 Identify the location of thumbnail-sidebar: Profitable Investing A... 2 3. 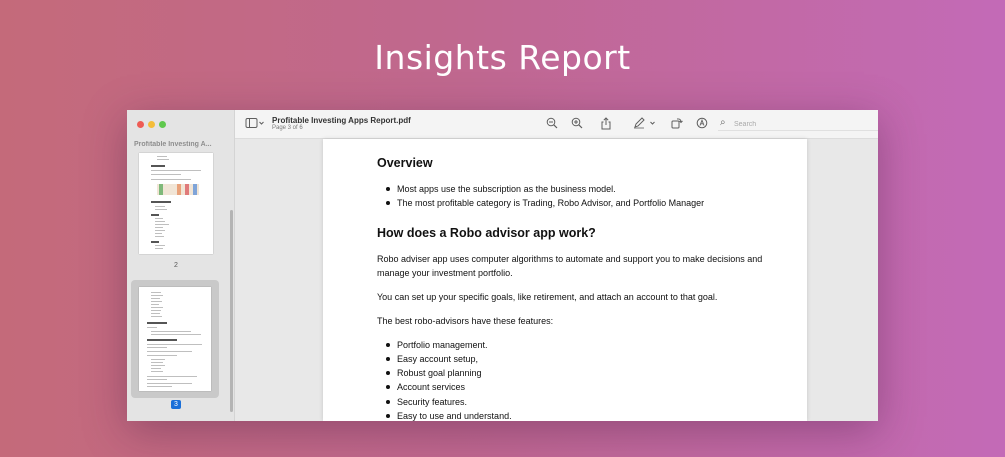
(181, 265).